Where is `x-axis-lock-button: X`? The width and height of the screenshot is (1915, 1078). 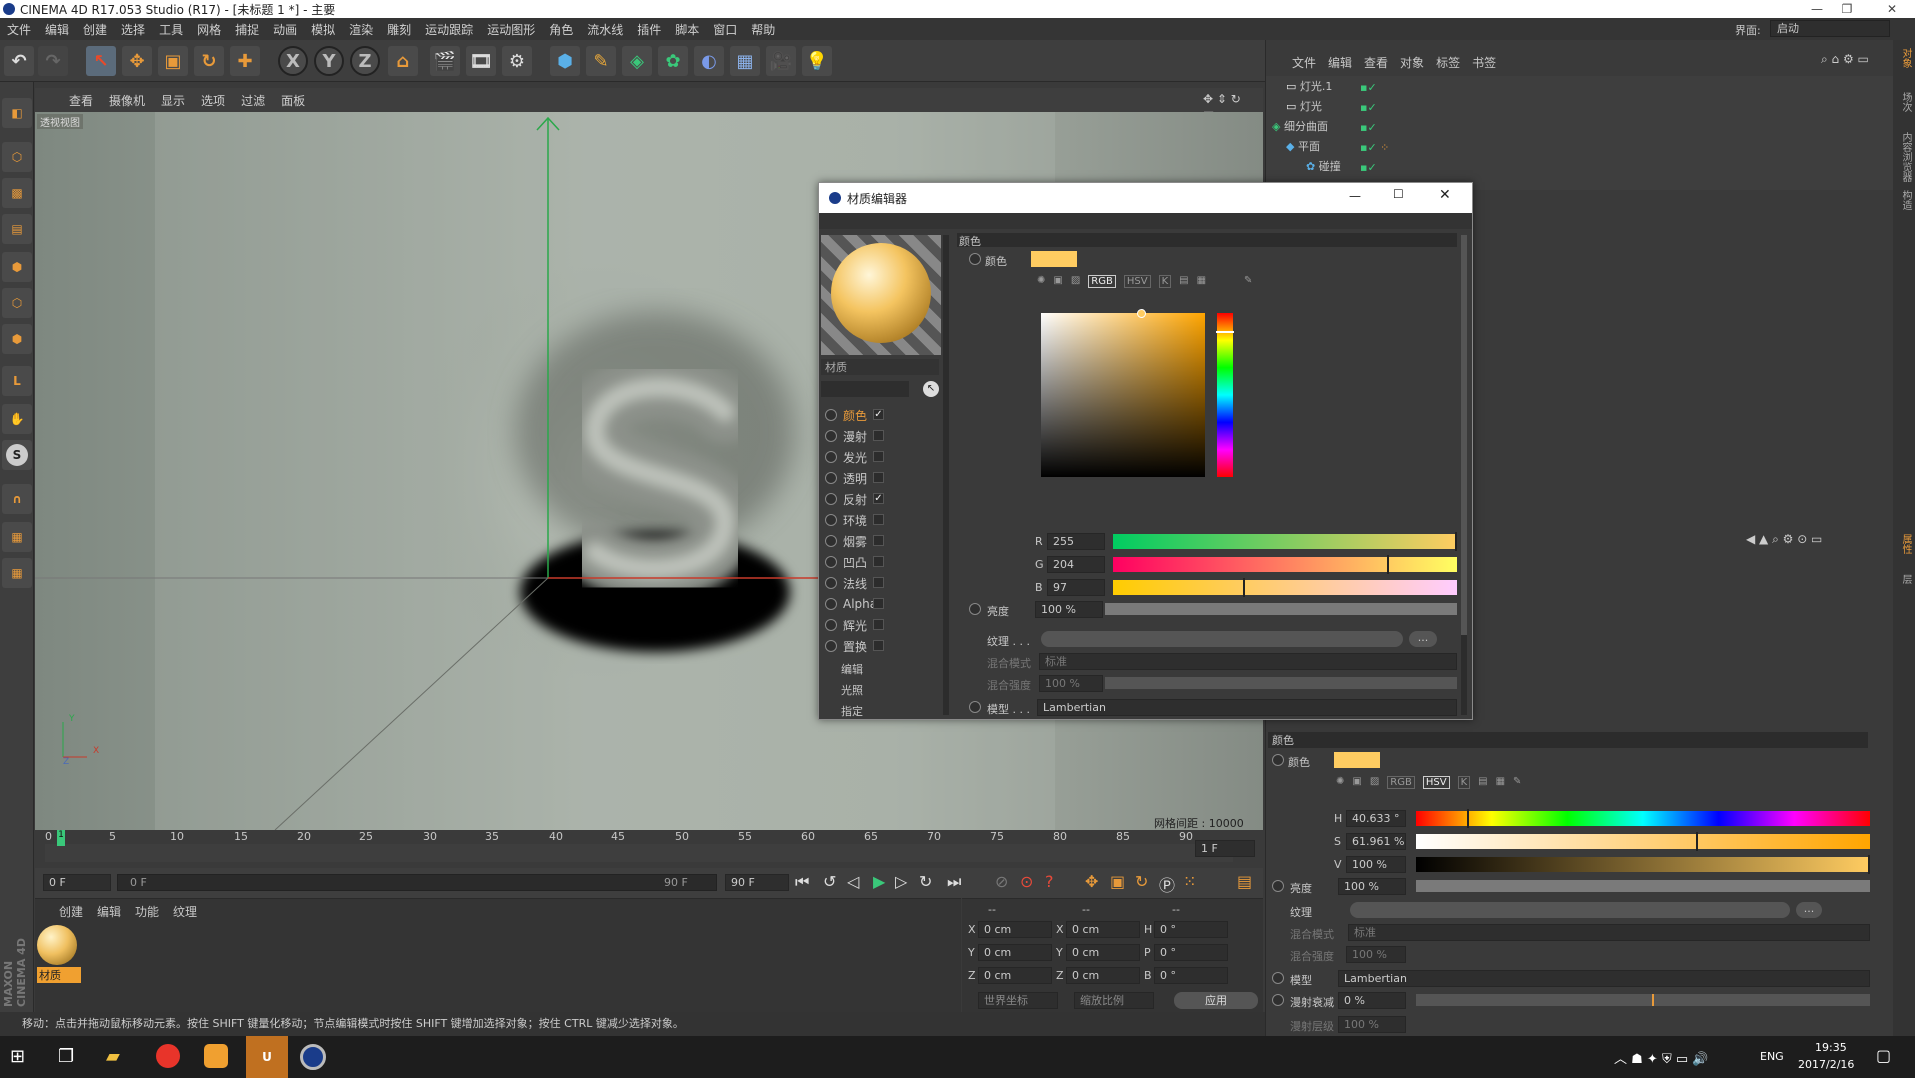 x-axis-lock-button: X is located at coordinates (293, 61).